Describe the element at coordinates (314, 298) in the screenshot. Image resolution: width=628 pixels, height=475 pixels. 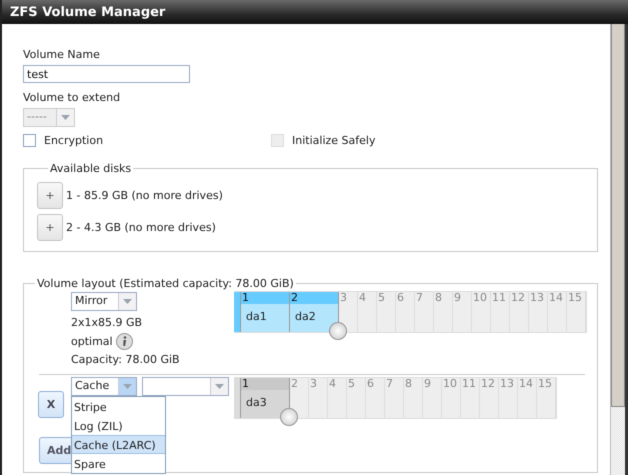
I see `slot-number: 2` at that location.